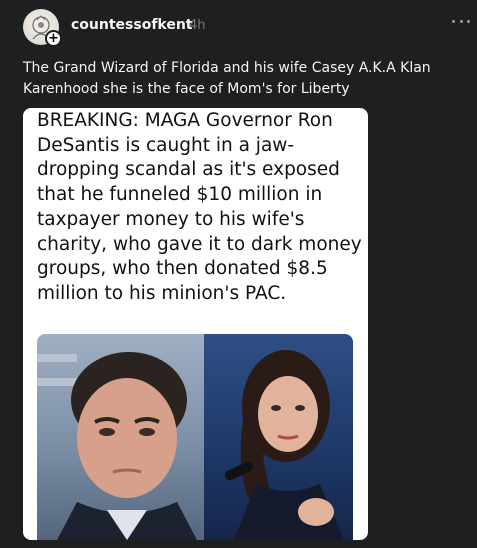  I want to click on woman-portrait-illustration, so click(284, 445).